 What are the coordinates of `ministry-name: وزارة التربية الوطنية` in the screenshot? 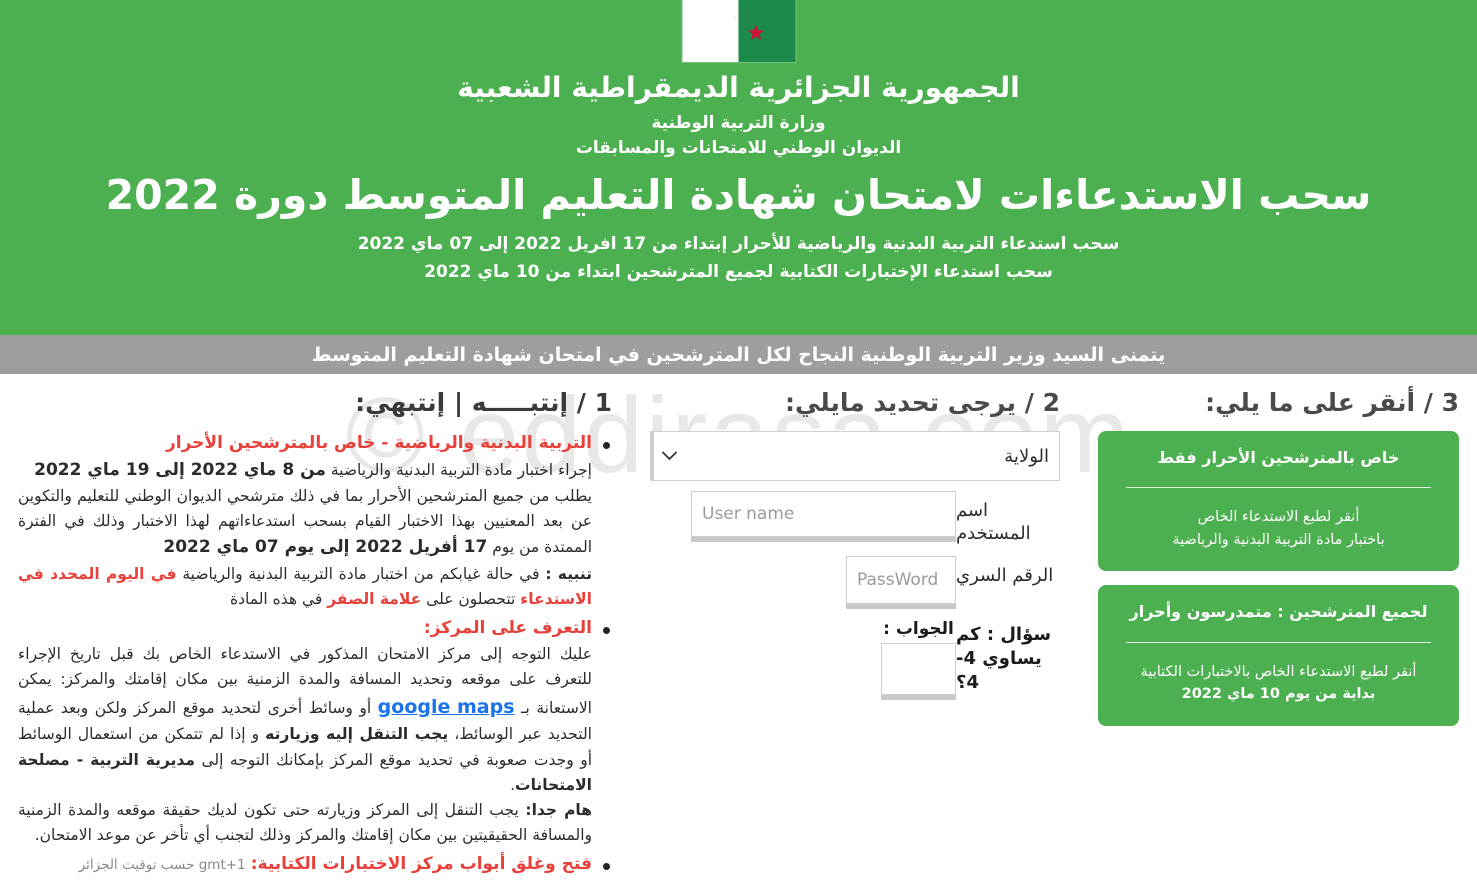 It's located at (738, 123).